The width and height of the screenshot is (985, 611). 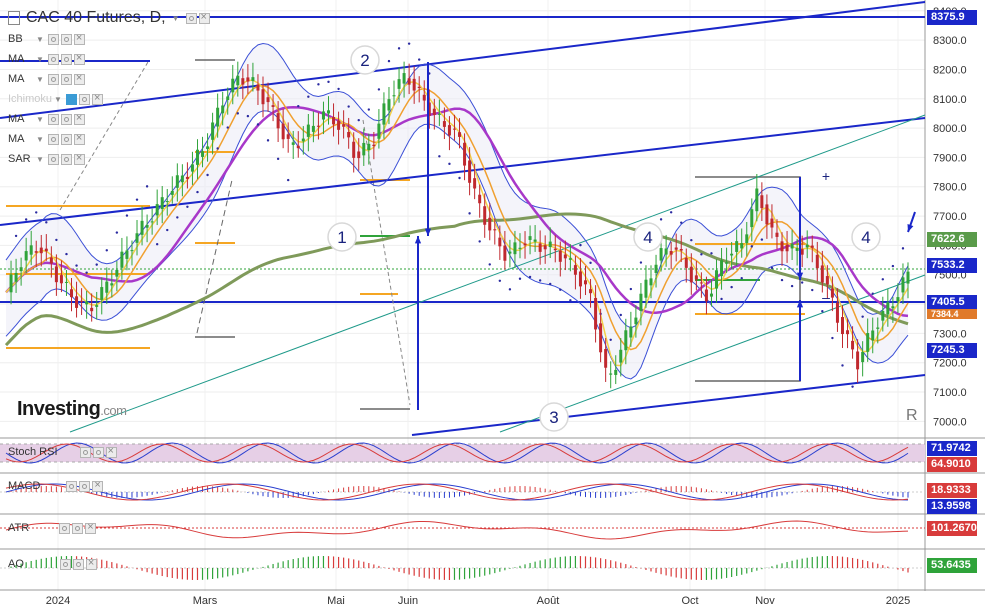 I want to click on indicator-row: BB ▼, so click(x=47, y=39).